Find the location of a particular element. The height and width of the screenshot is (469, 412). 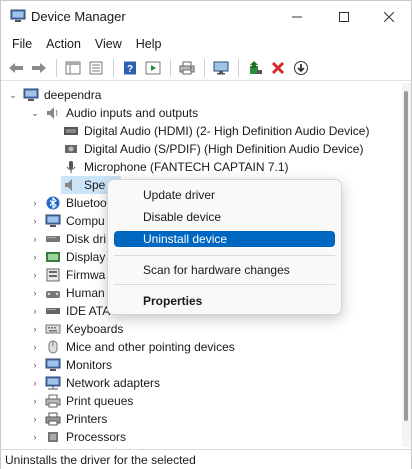

menu-help: Help is located at coordinates (149, 44).